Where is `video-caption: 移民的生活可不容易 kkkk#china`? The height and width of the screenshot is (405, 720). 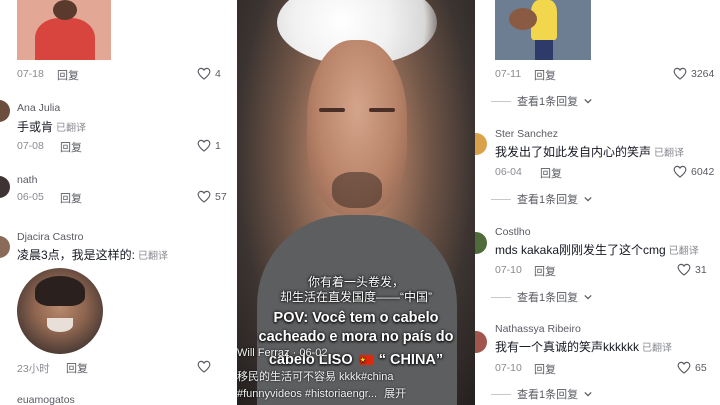 video-caption: 移民的生活可不容易 kkkk#china is located at coordinates (315, 377).